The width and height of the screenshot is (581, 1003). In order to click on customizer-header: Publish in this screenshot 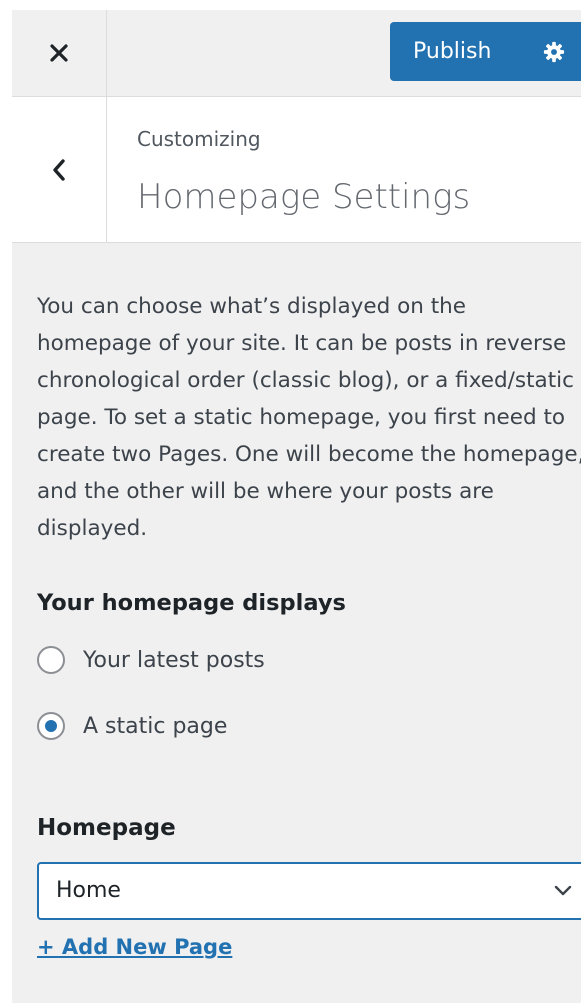, I will do `click(296, 53)`.